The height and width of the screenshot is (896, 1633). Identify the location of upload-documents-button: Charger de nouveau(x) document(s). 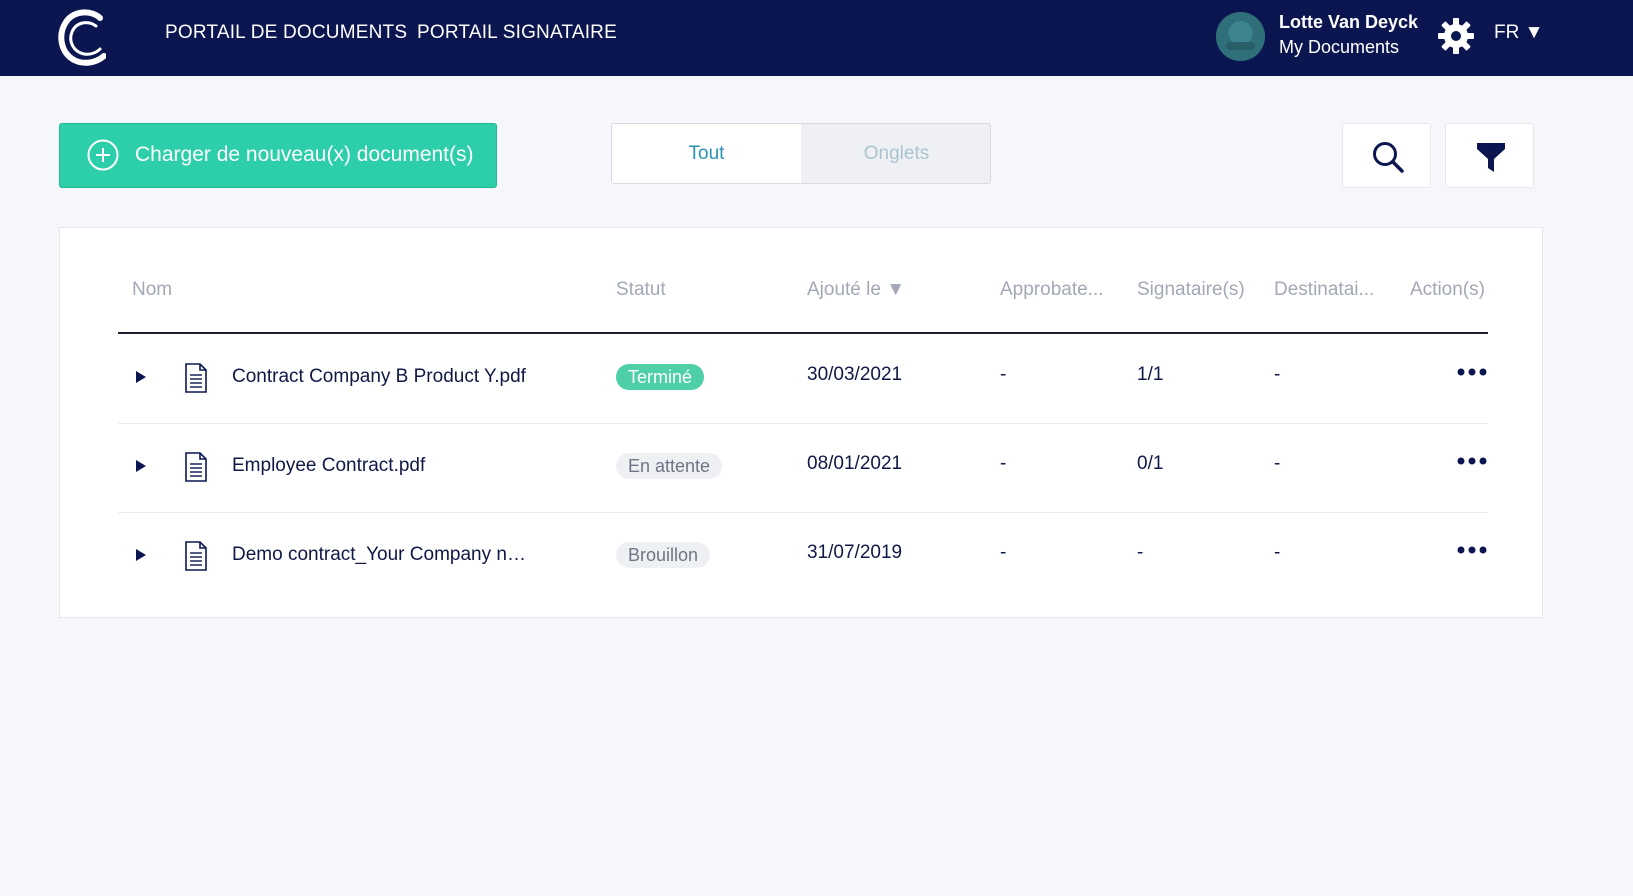
(278, 155).